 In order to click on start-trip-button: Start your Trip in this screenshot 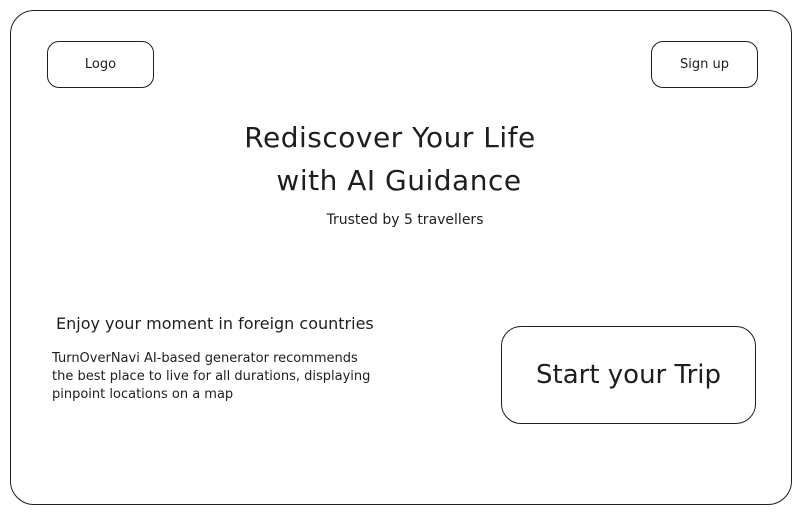, I will do `click(628, 375)`.